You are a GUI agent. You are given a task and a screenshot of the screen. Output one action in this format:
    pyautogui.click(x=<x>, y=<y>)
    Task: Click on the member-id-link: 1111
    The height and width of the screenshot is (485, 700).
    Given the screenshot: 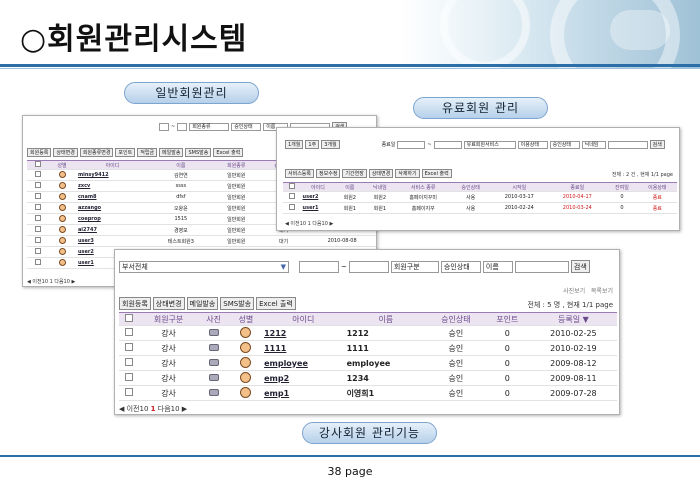 What is the action you would take?
    pyautogui.click(x=303, y=348)
    